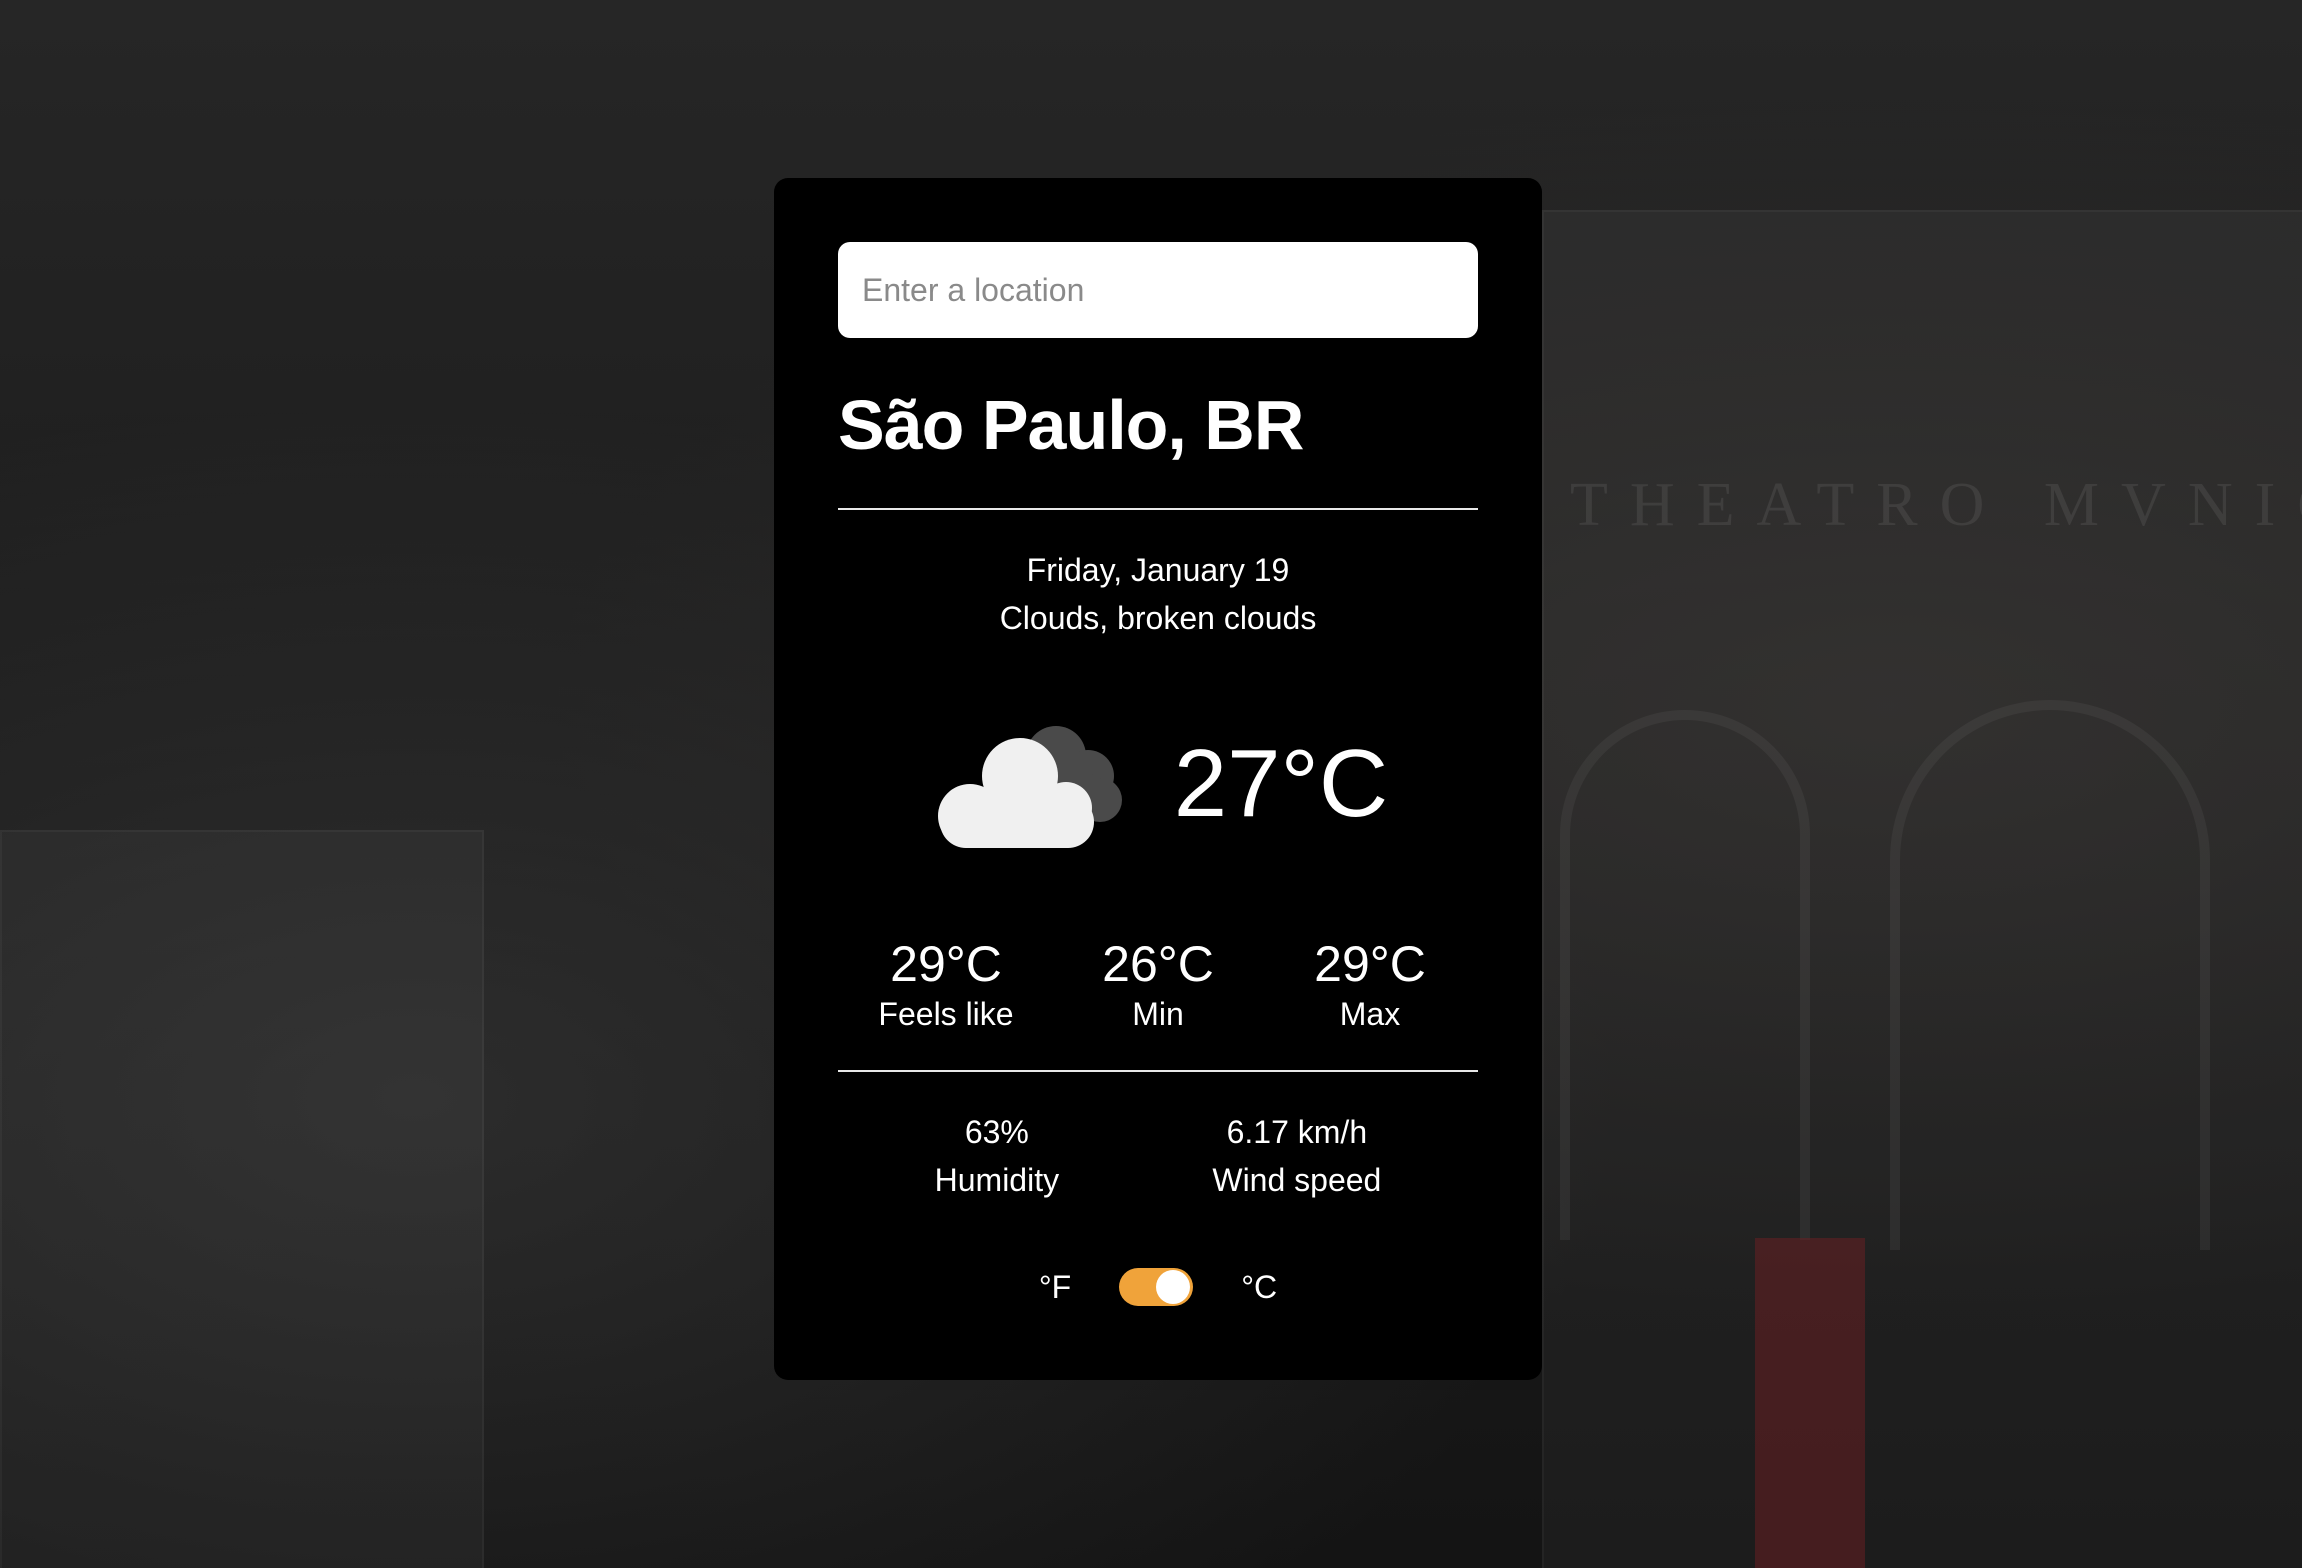  What do you see at coordinates (1158, 570) in the screenshot?
I see `date-text: Friday, January 19` at bounding box center [1158, 570].